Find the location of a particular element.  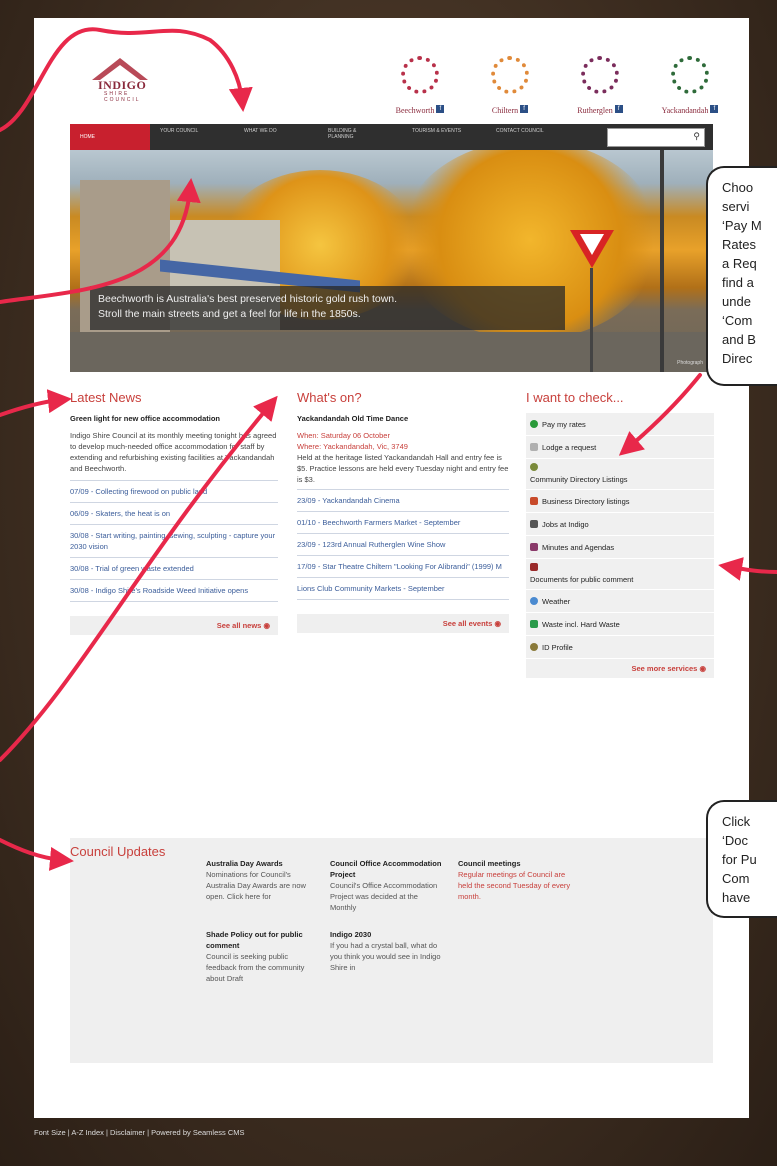

update-heading: Indigo 2030 is located at coordinates (351, 934).